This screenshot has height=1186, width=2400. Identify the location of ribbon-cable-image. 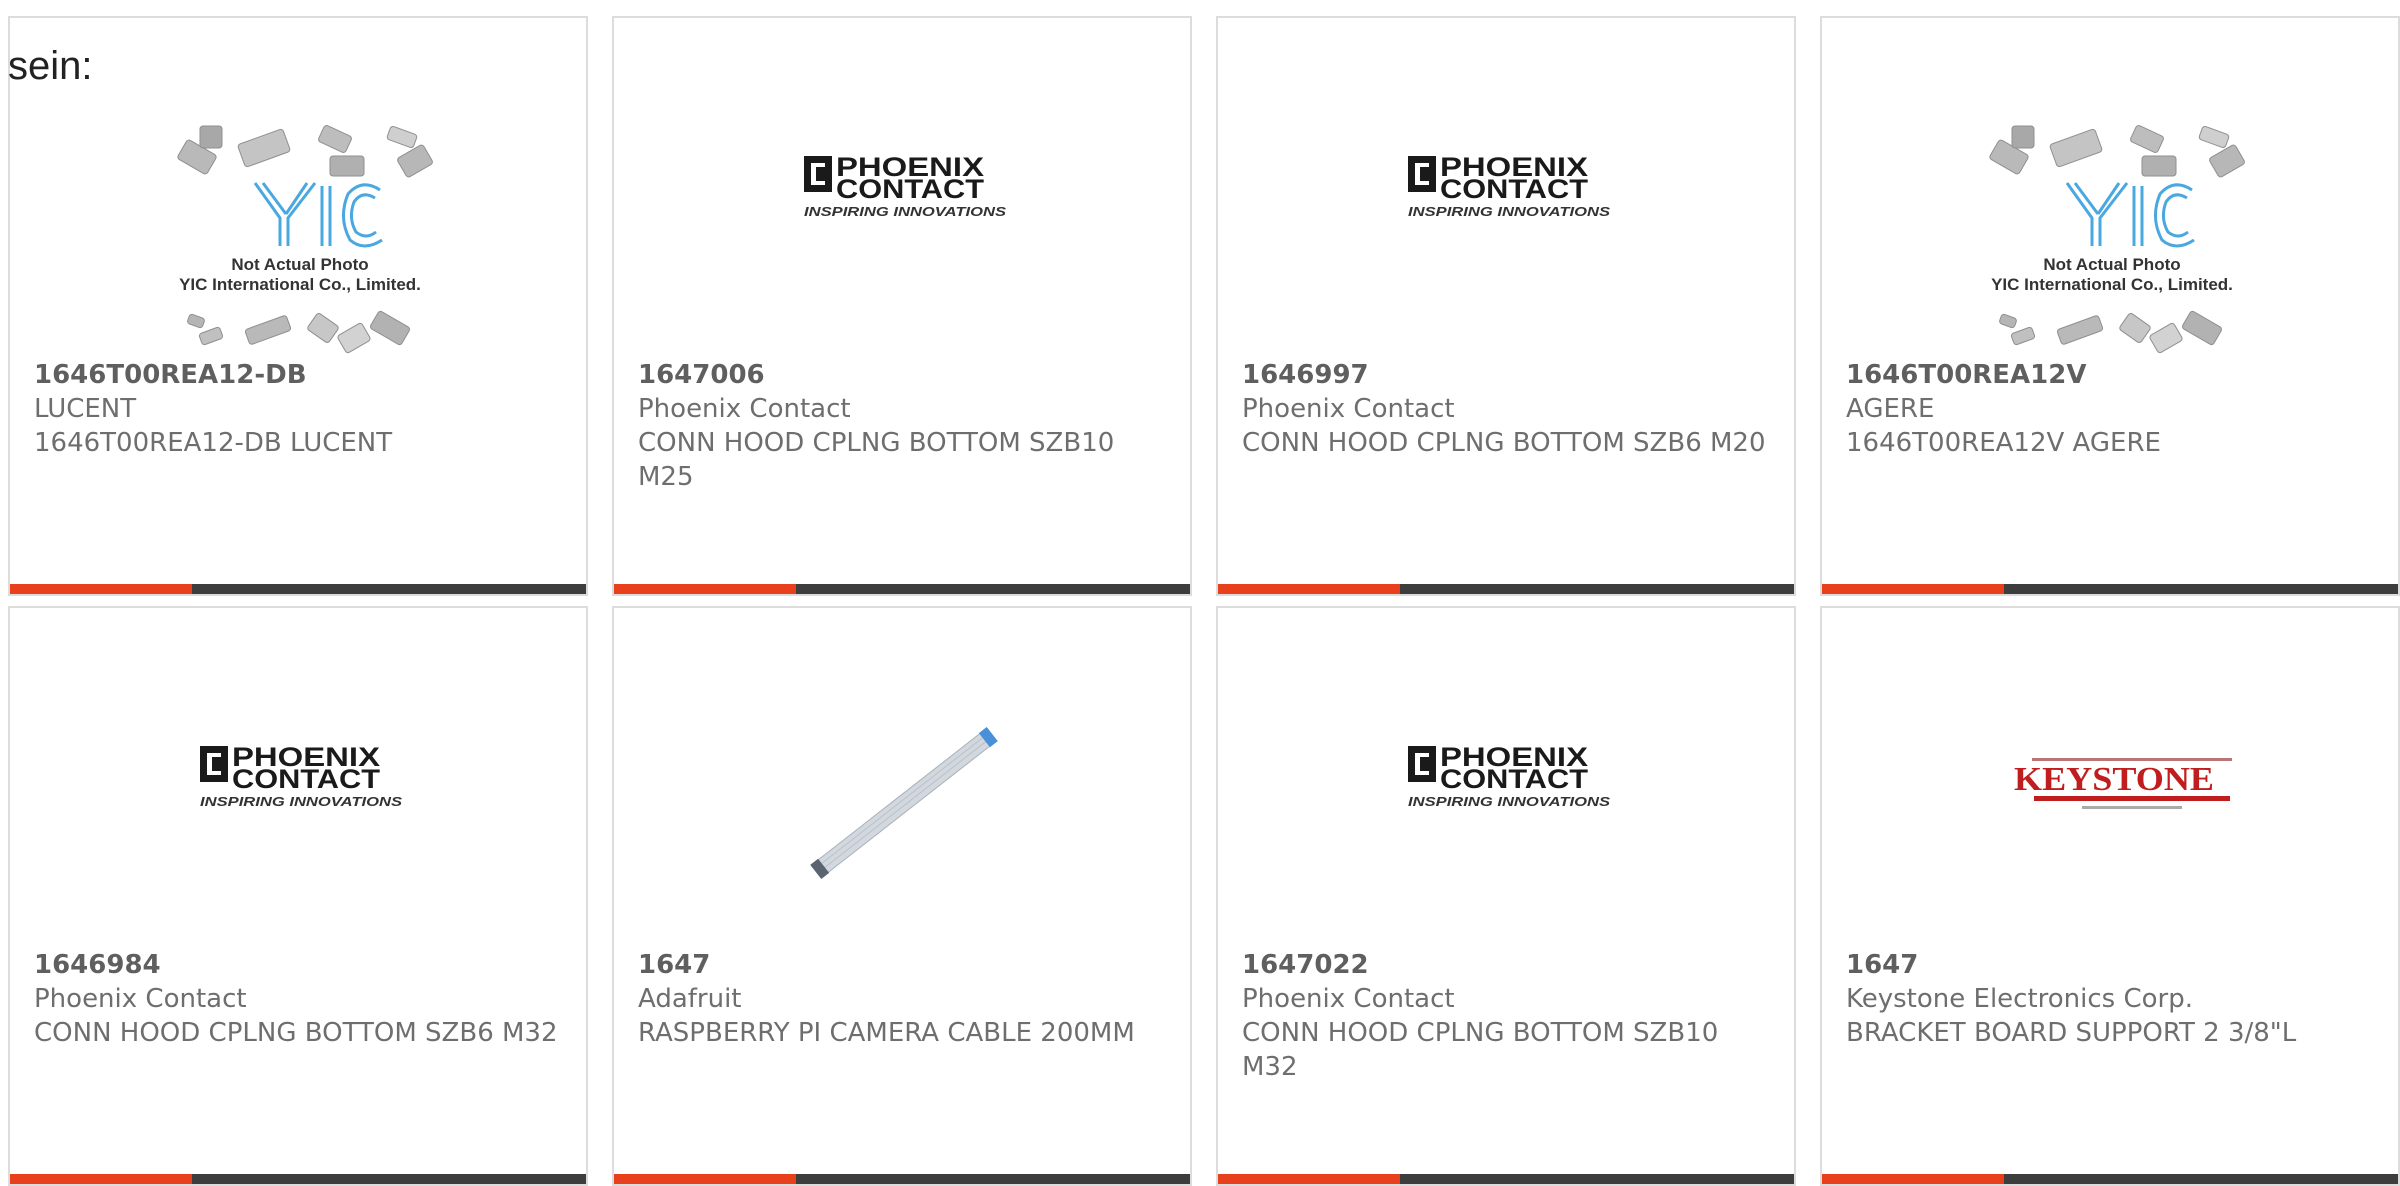
(904, 803).